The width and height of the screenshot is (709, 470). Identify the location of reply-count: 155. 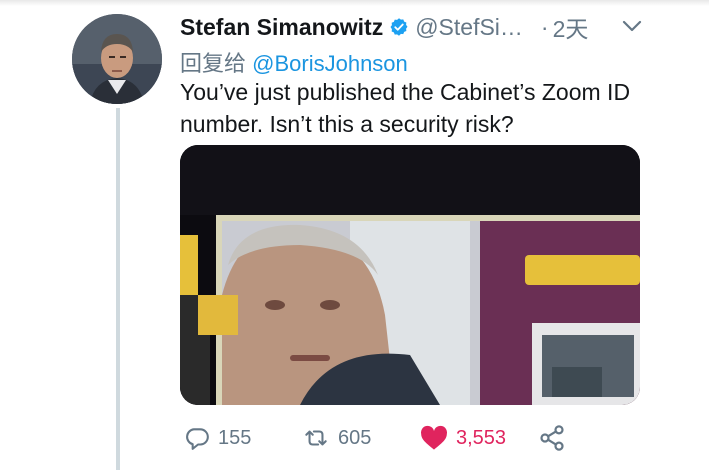
(235, 437).